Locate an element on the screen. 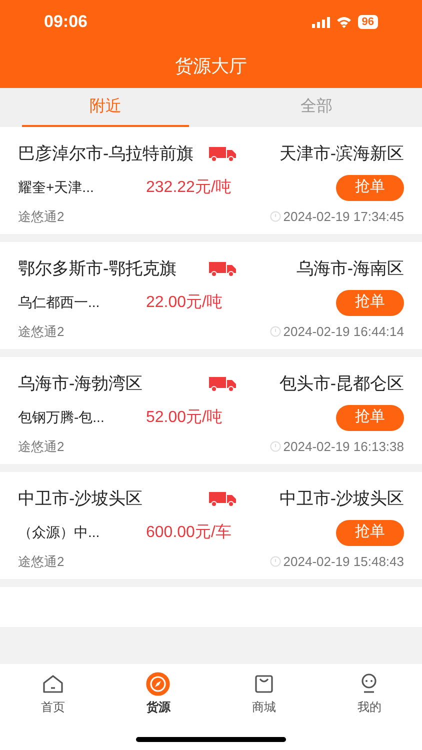 This screenshot has width=422, height=750. origin-text: 中卫市-沙坡头区 is located at coordinates (81, 499).